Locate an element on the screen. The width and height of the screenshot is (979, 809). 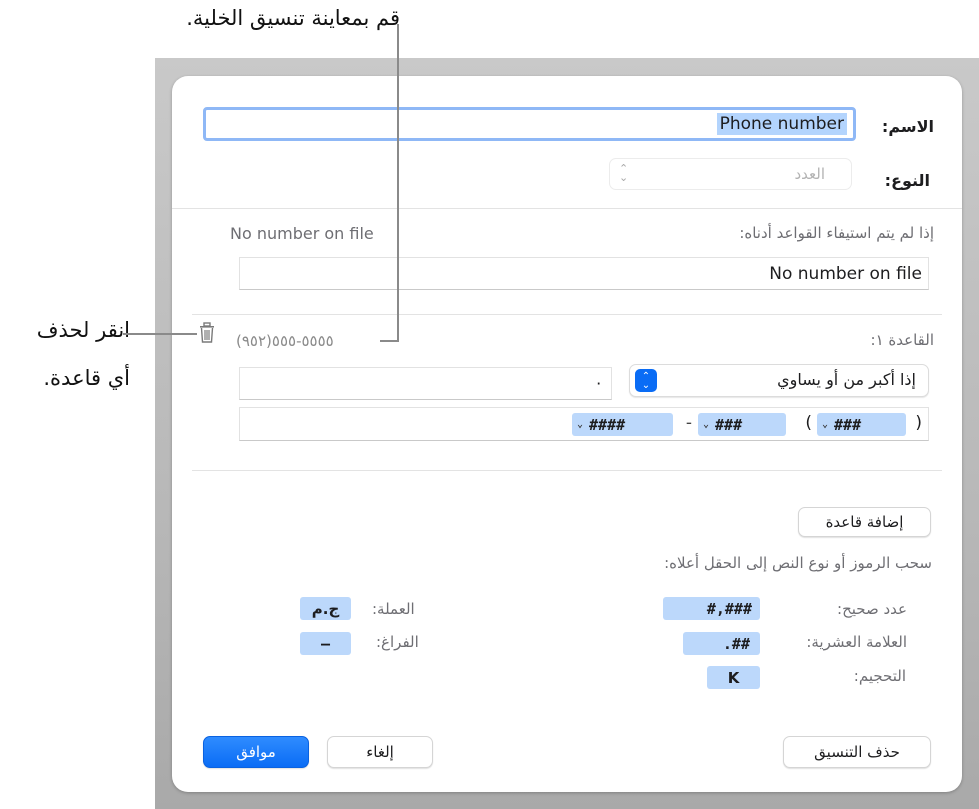
callout-delete-rule-line1: انقر لحذف is located at coordinates (83, 330).